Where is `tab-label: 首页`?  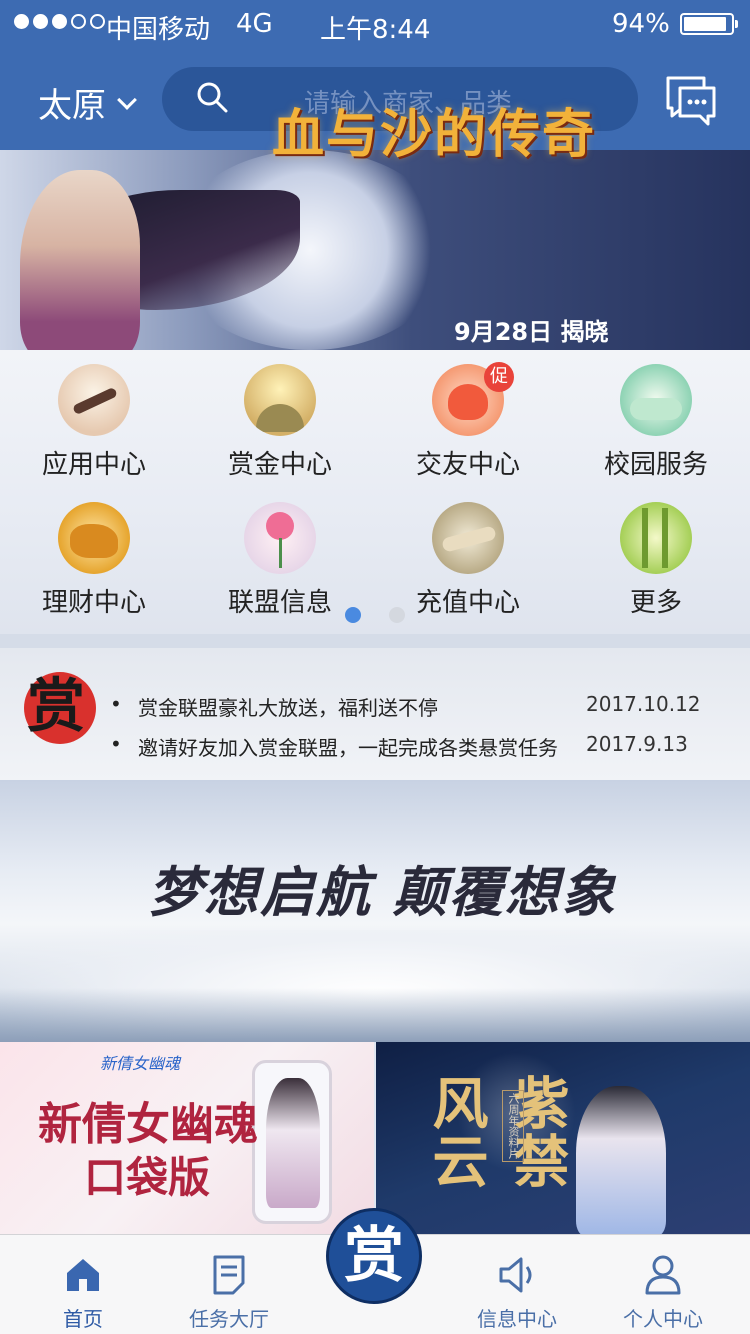 tab-label: 首页 is located at coordinates (83, 1319).